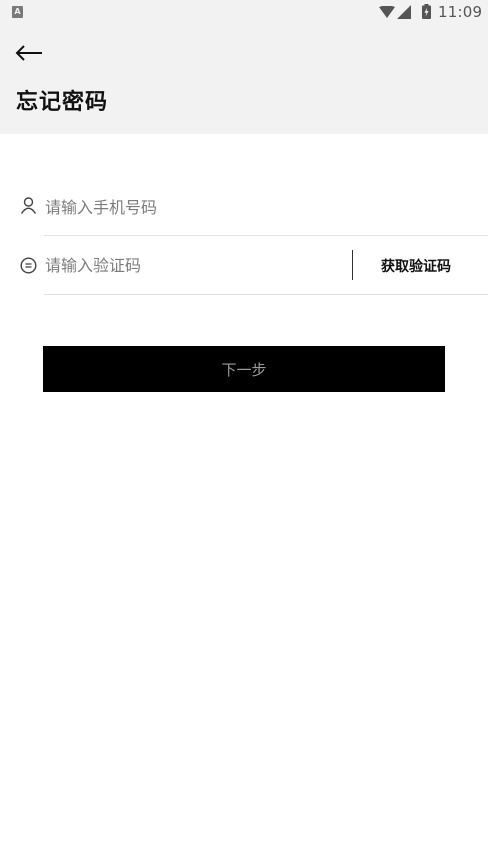  What do you see at coordinates (266, 294) in the screenshot?
I see `code-divider` at bounding box center [266, 294].